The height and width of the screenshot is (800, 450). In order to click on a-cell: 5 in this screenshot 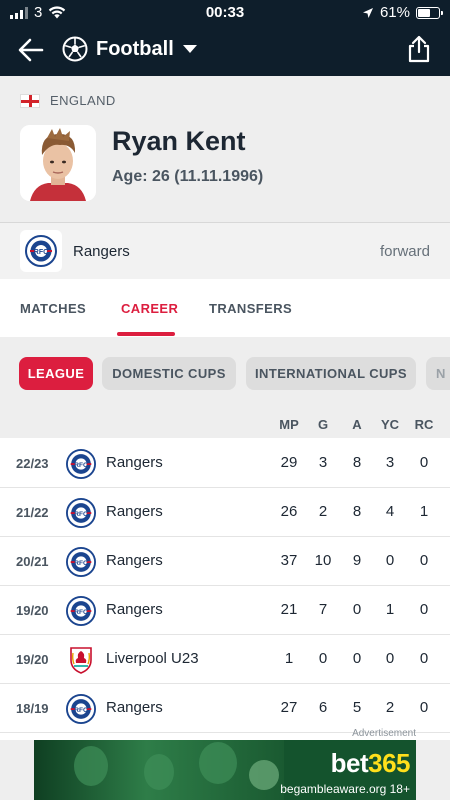, I will do `click(357, 707)`.